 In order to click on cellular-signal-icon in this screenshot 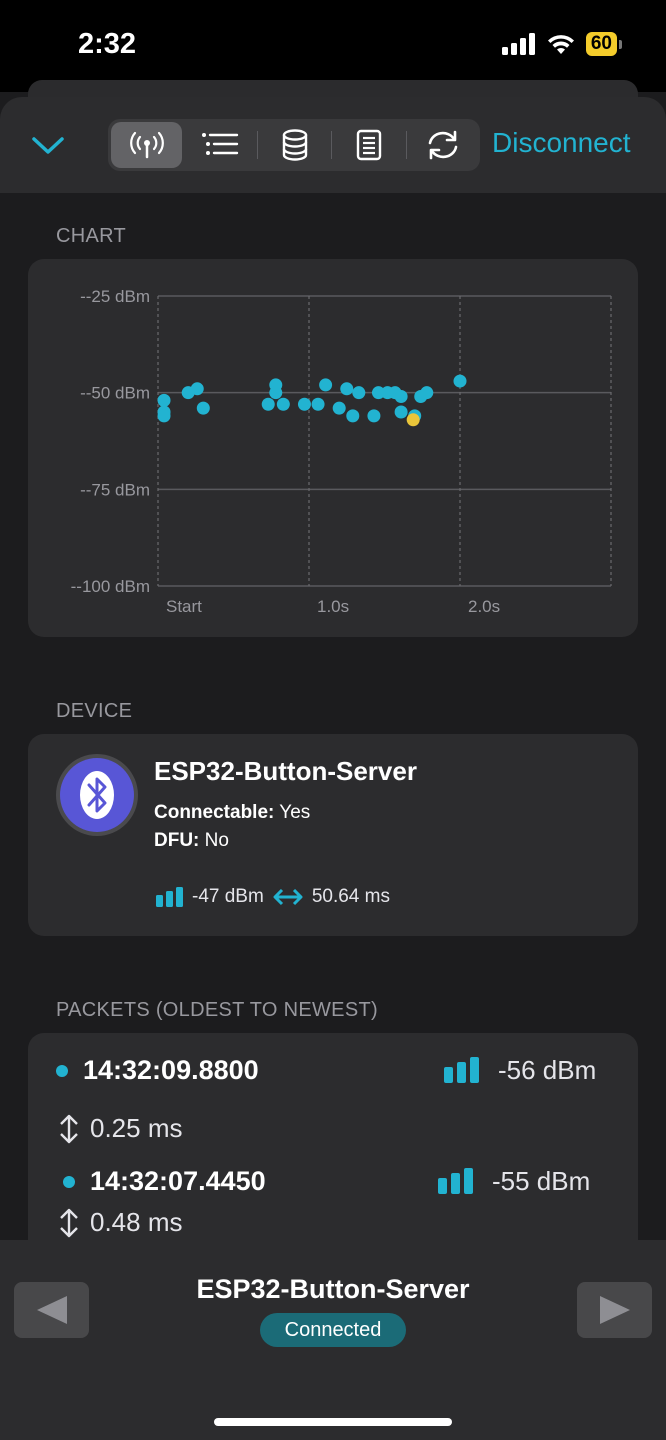, I will do `click(518, 44)`.